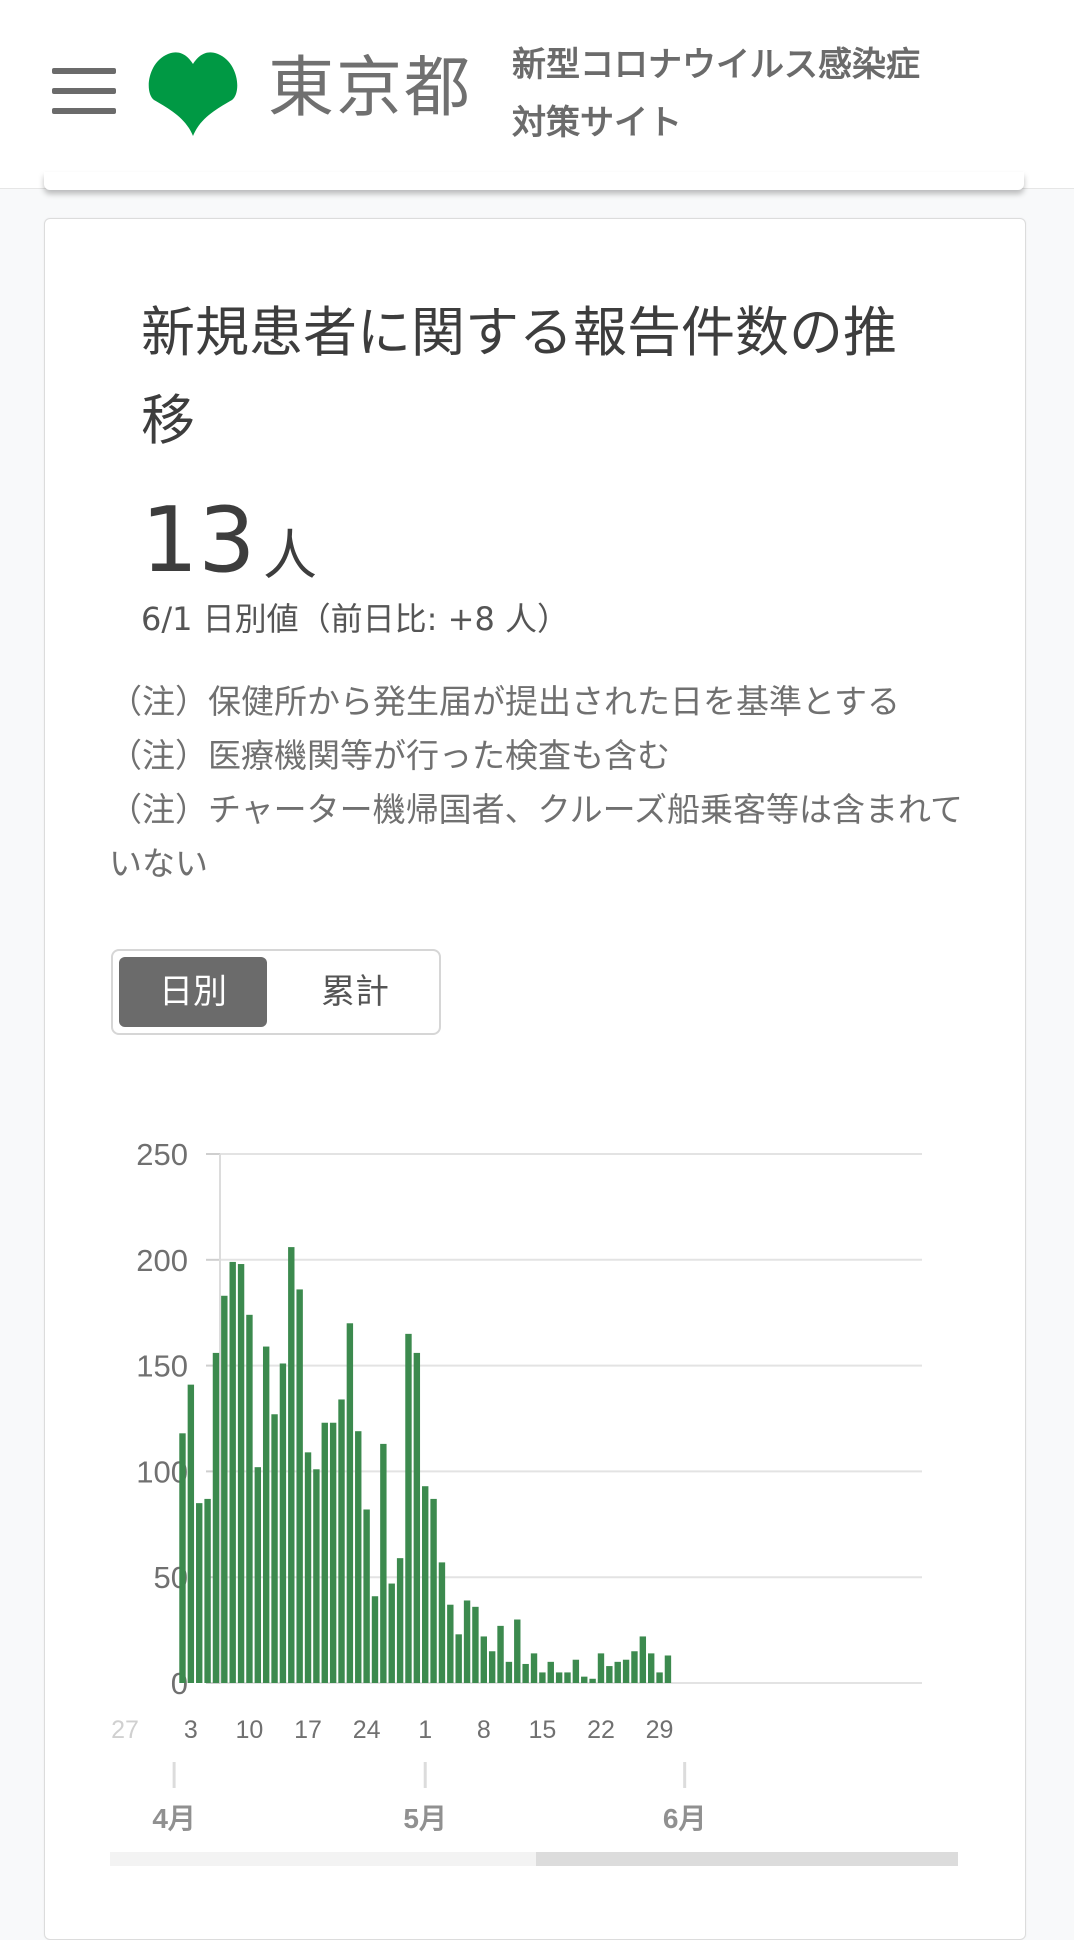 The height and width of the screenshot is (1940, 1074). What do you see at coordinates (747, 1859) in the screenshot?
I see `chart-scrollbar-thumb` at bounding box center [747, 1859].